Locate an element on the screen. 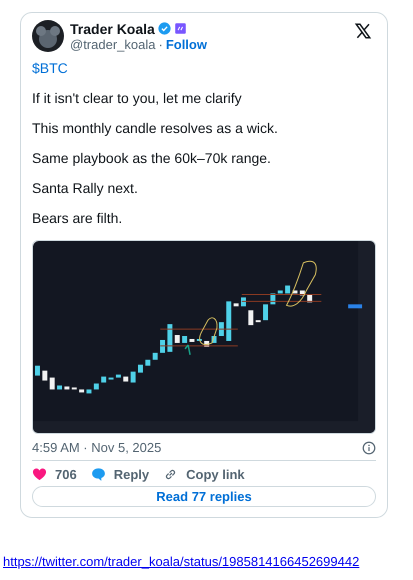 This screenshot has height=580, width=413. read-replies-button: Read 77 replies is located at coordinates (204, 496).